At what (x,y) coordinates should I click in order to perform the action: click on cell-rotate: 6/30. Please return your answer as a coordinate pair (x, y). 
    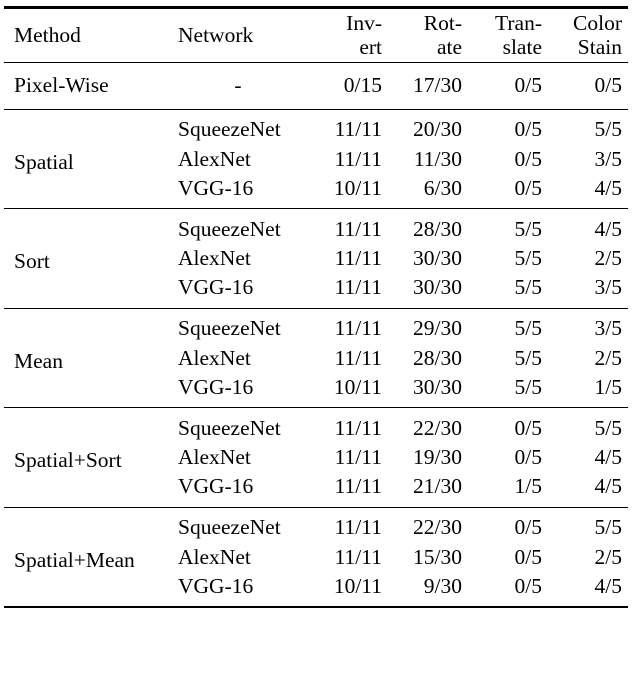
    Looking at the image, I should click on (442, 187).